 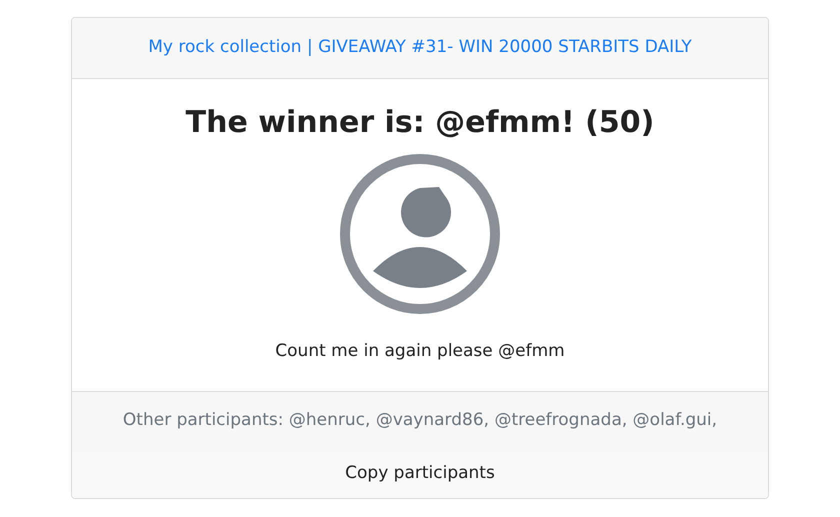 What do you see at coordinates (420, 123) in the screenshot?
I see `winner-heading: The winner is: @efmm! (50)` at bounding box center [420, 123].